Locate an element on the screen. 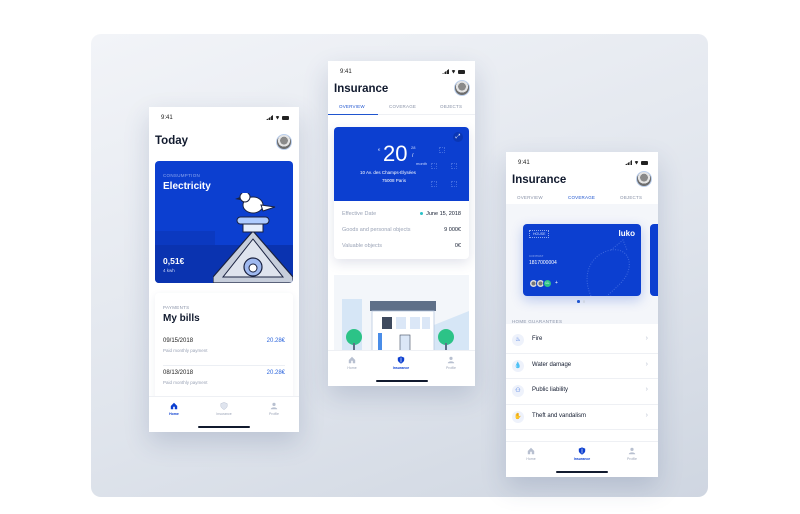 This screenshot has width=800, height=514. price-decimals: 28 is located at coordinates (413, 147).